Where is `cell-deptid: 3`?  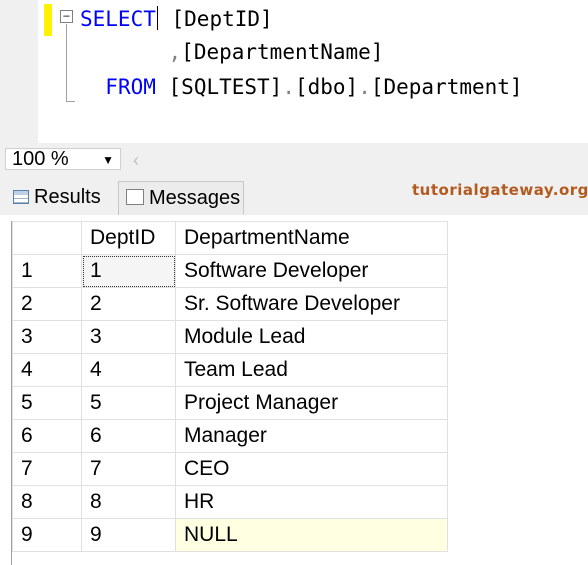
cell-deptid: 3 is located at coordinates (128, 337).